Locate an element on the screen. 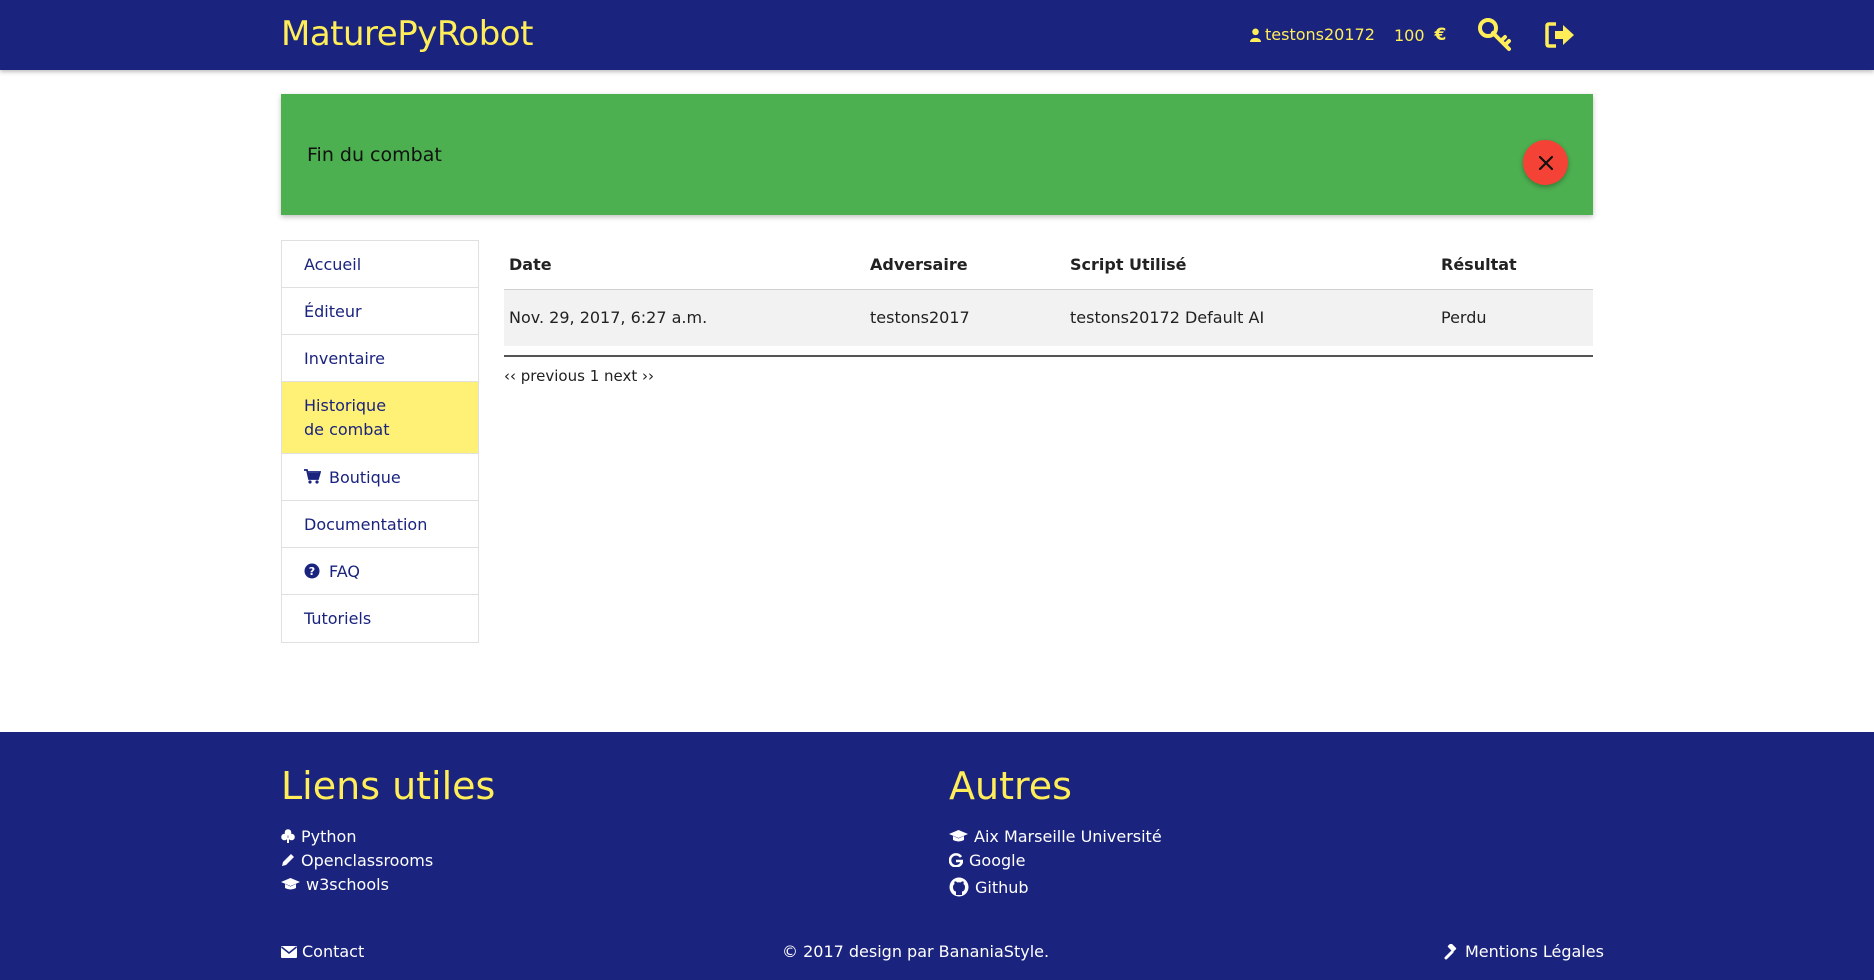 This screenshot has height=980, width=1874. others-title: Autres is located at coordinates (1010, 786).